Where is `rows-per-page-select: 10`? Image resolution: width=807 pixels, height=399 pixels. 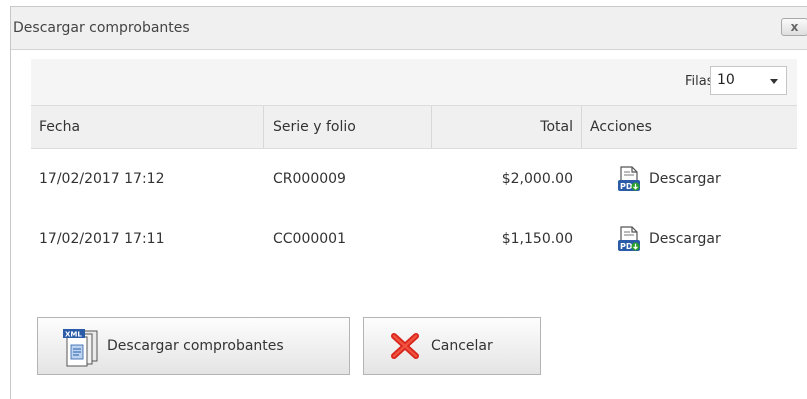 rows-per-page-select: 10 is located at coordinates (748, 80).